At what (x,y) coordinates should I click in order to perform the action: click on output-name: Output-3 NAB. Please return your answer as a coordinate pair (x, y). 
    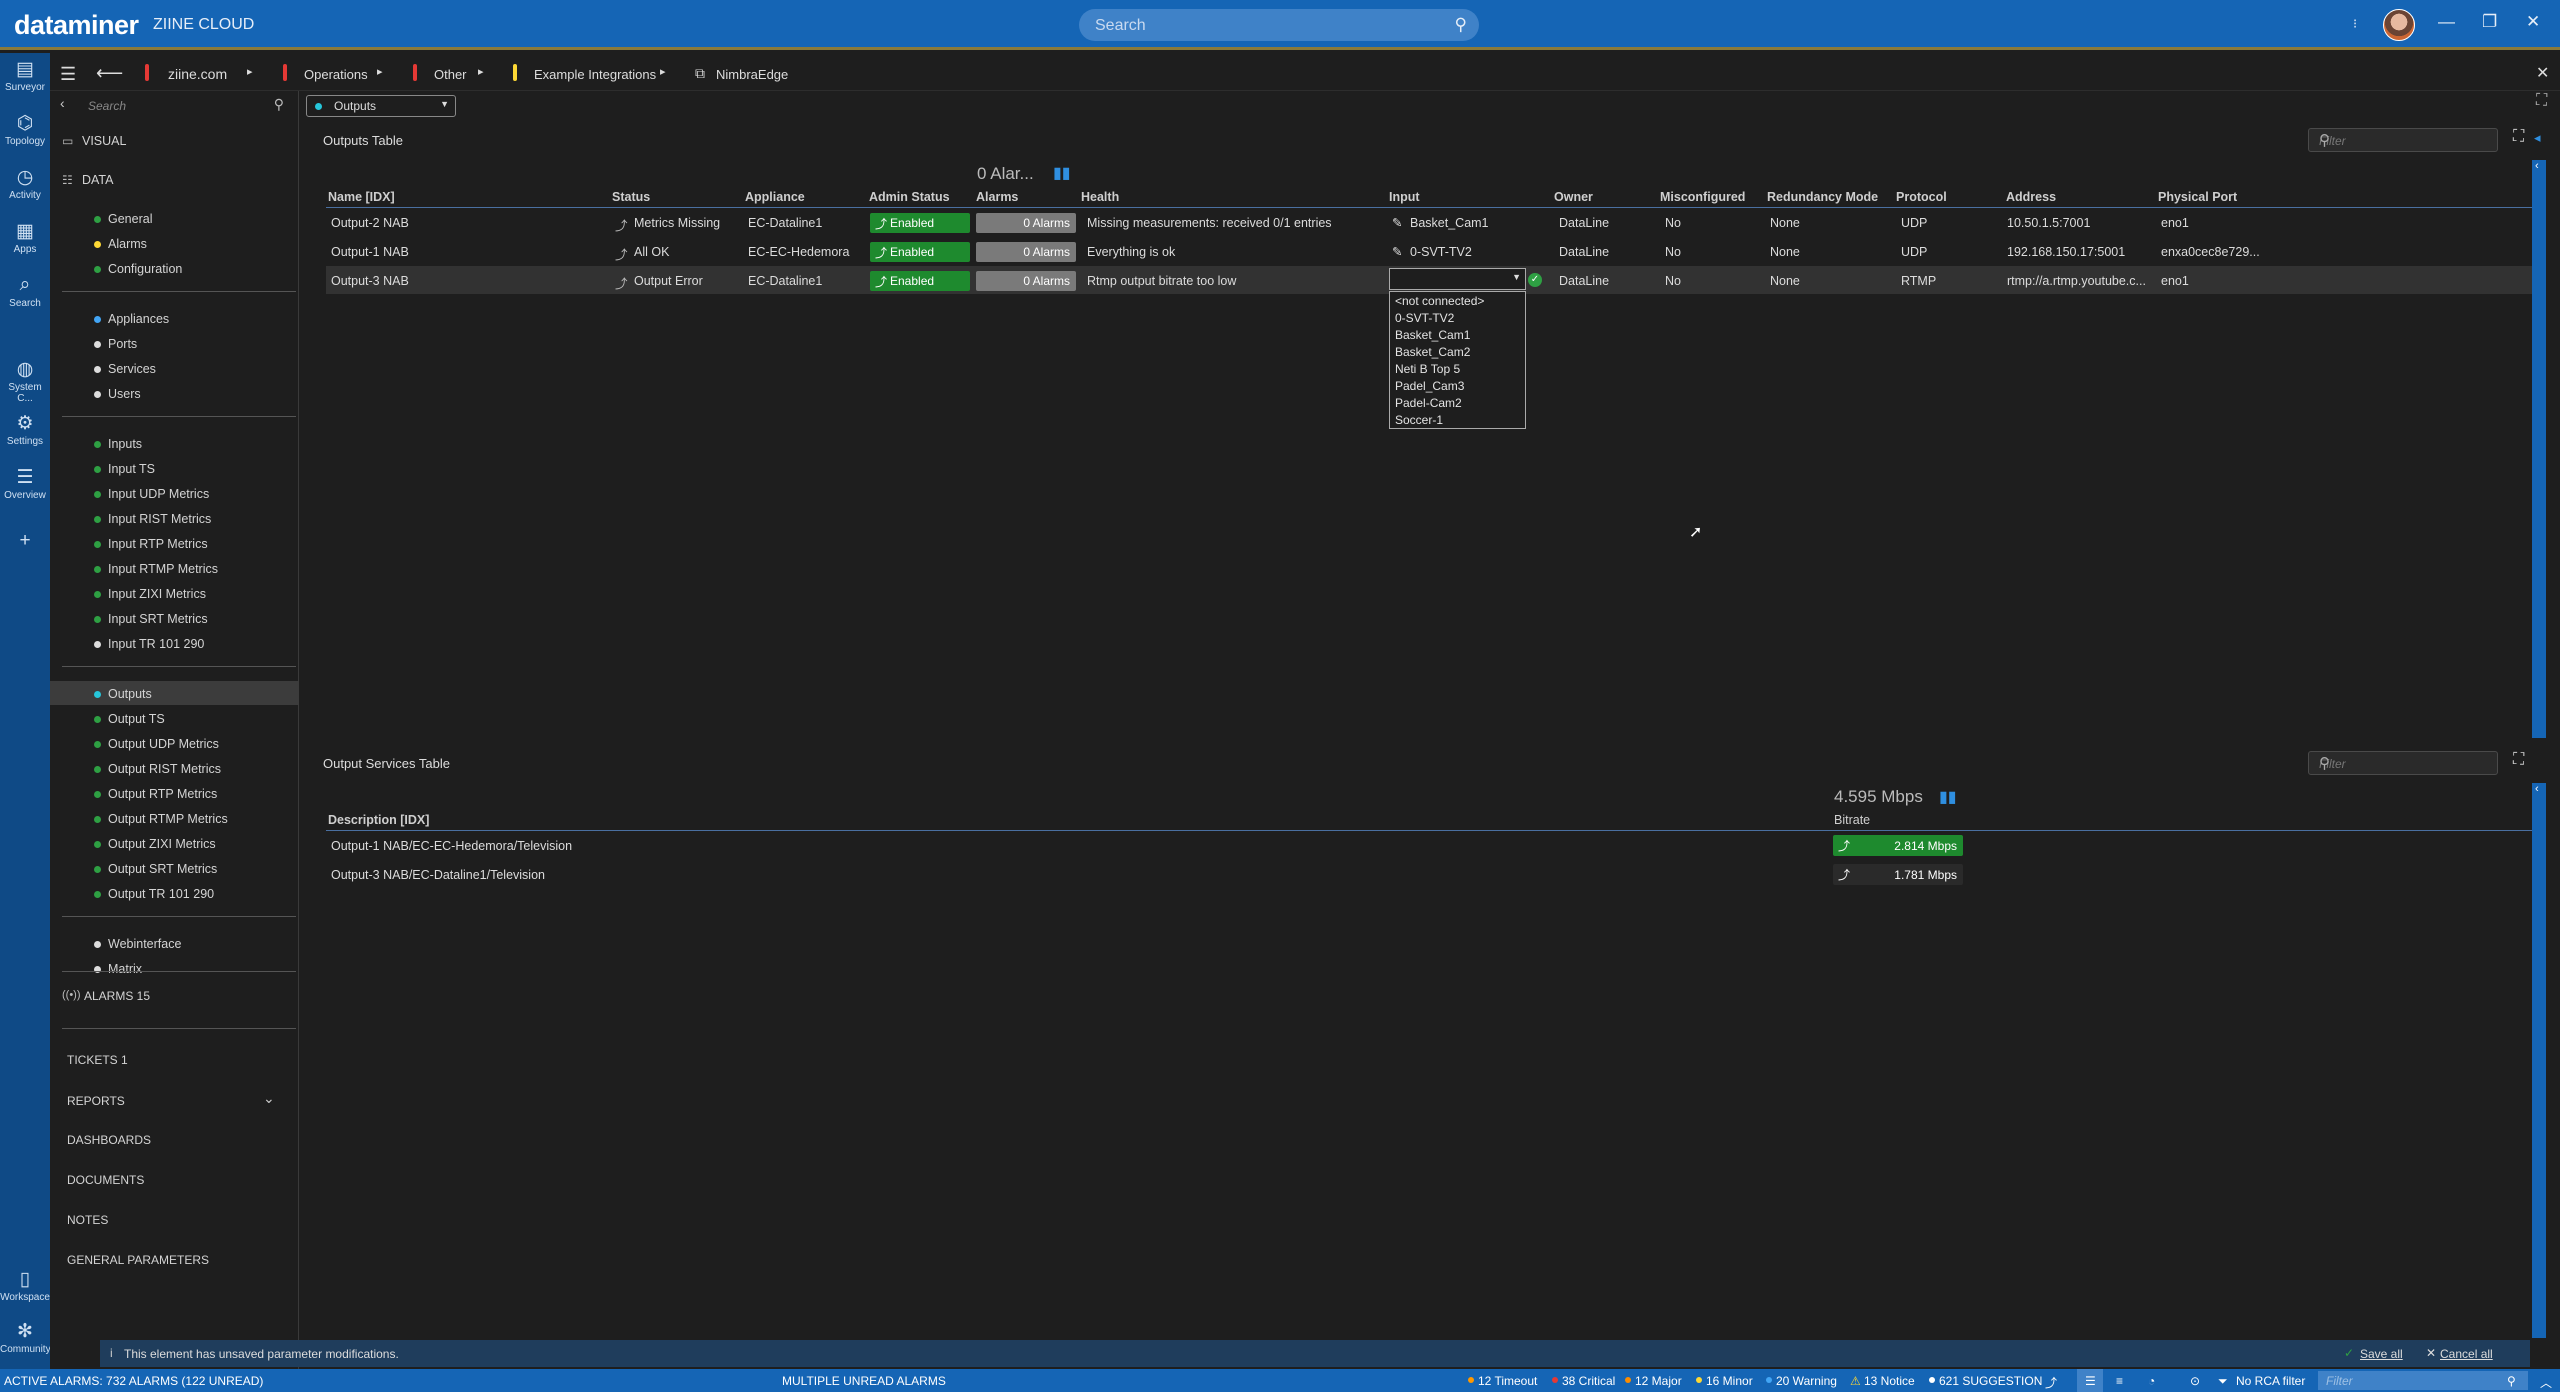
    Looking at the image, I should click on (370, 281).